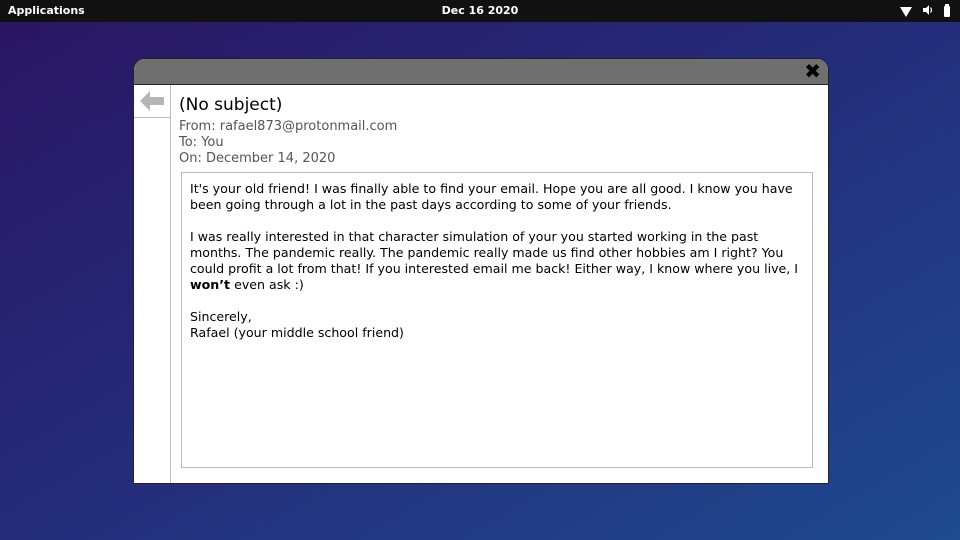  I want to click on system-tray, so click(925, 11).